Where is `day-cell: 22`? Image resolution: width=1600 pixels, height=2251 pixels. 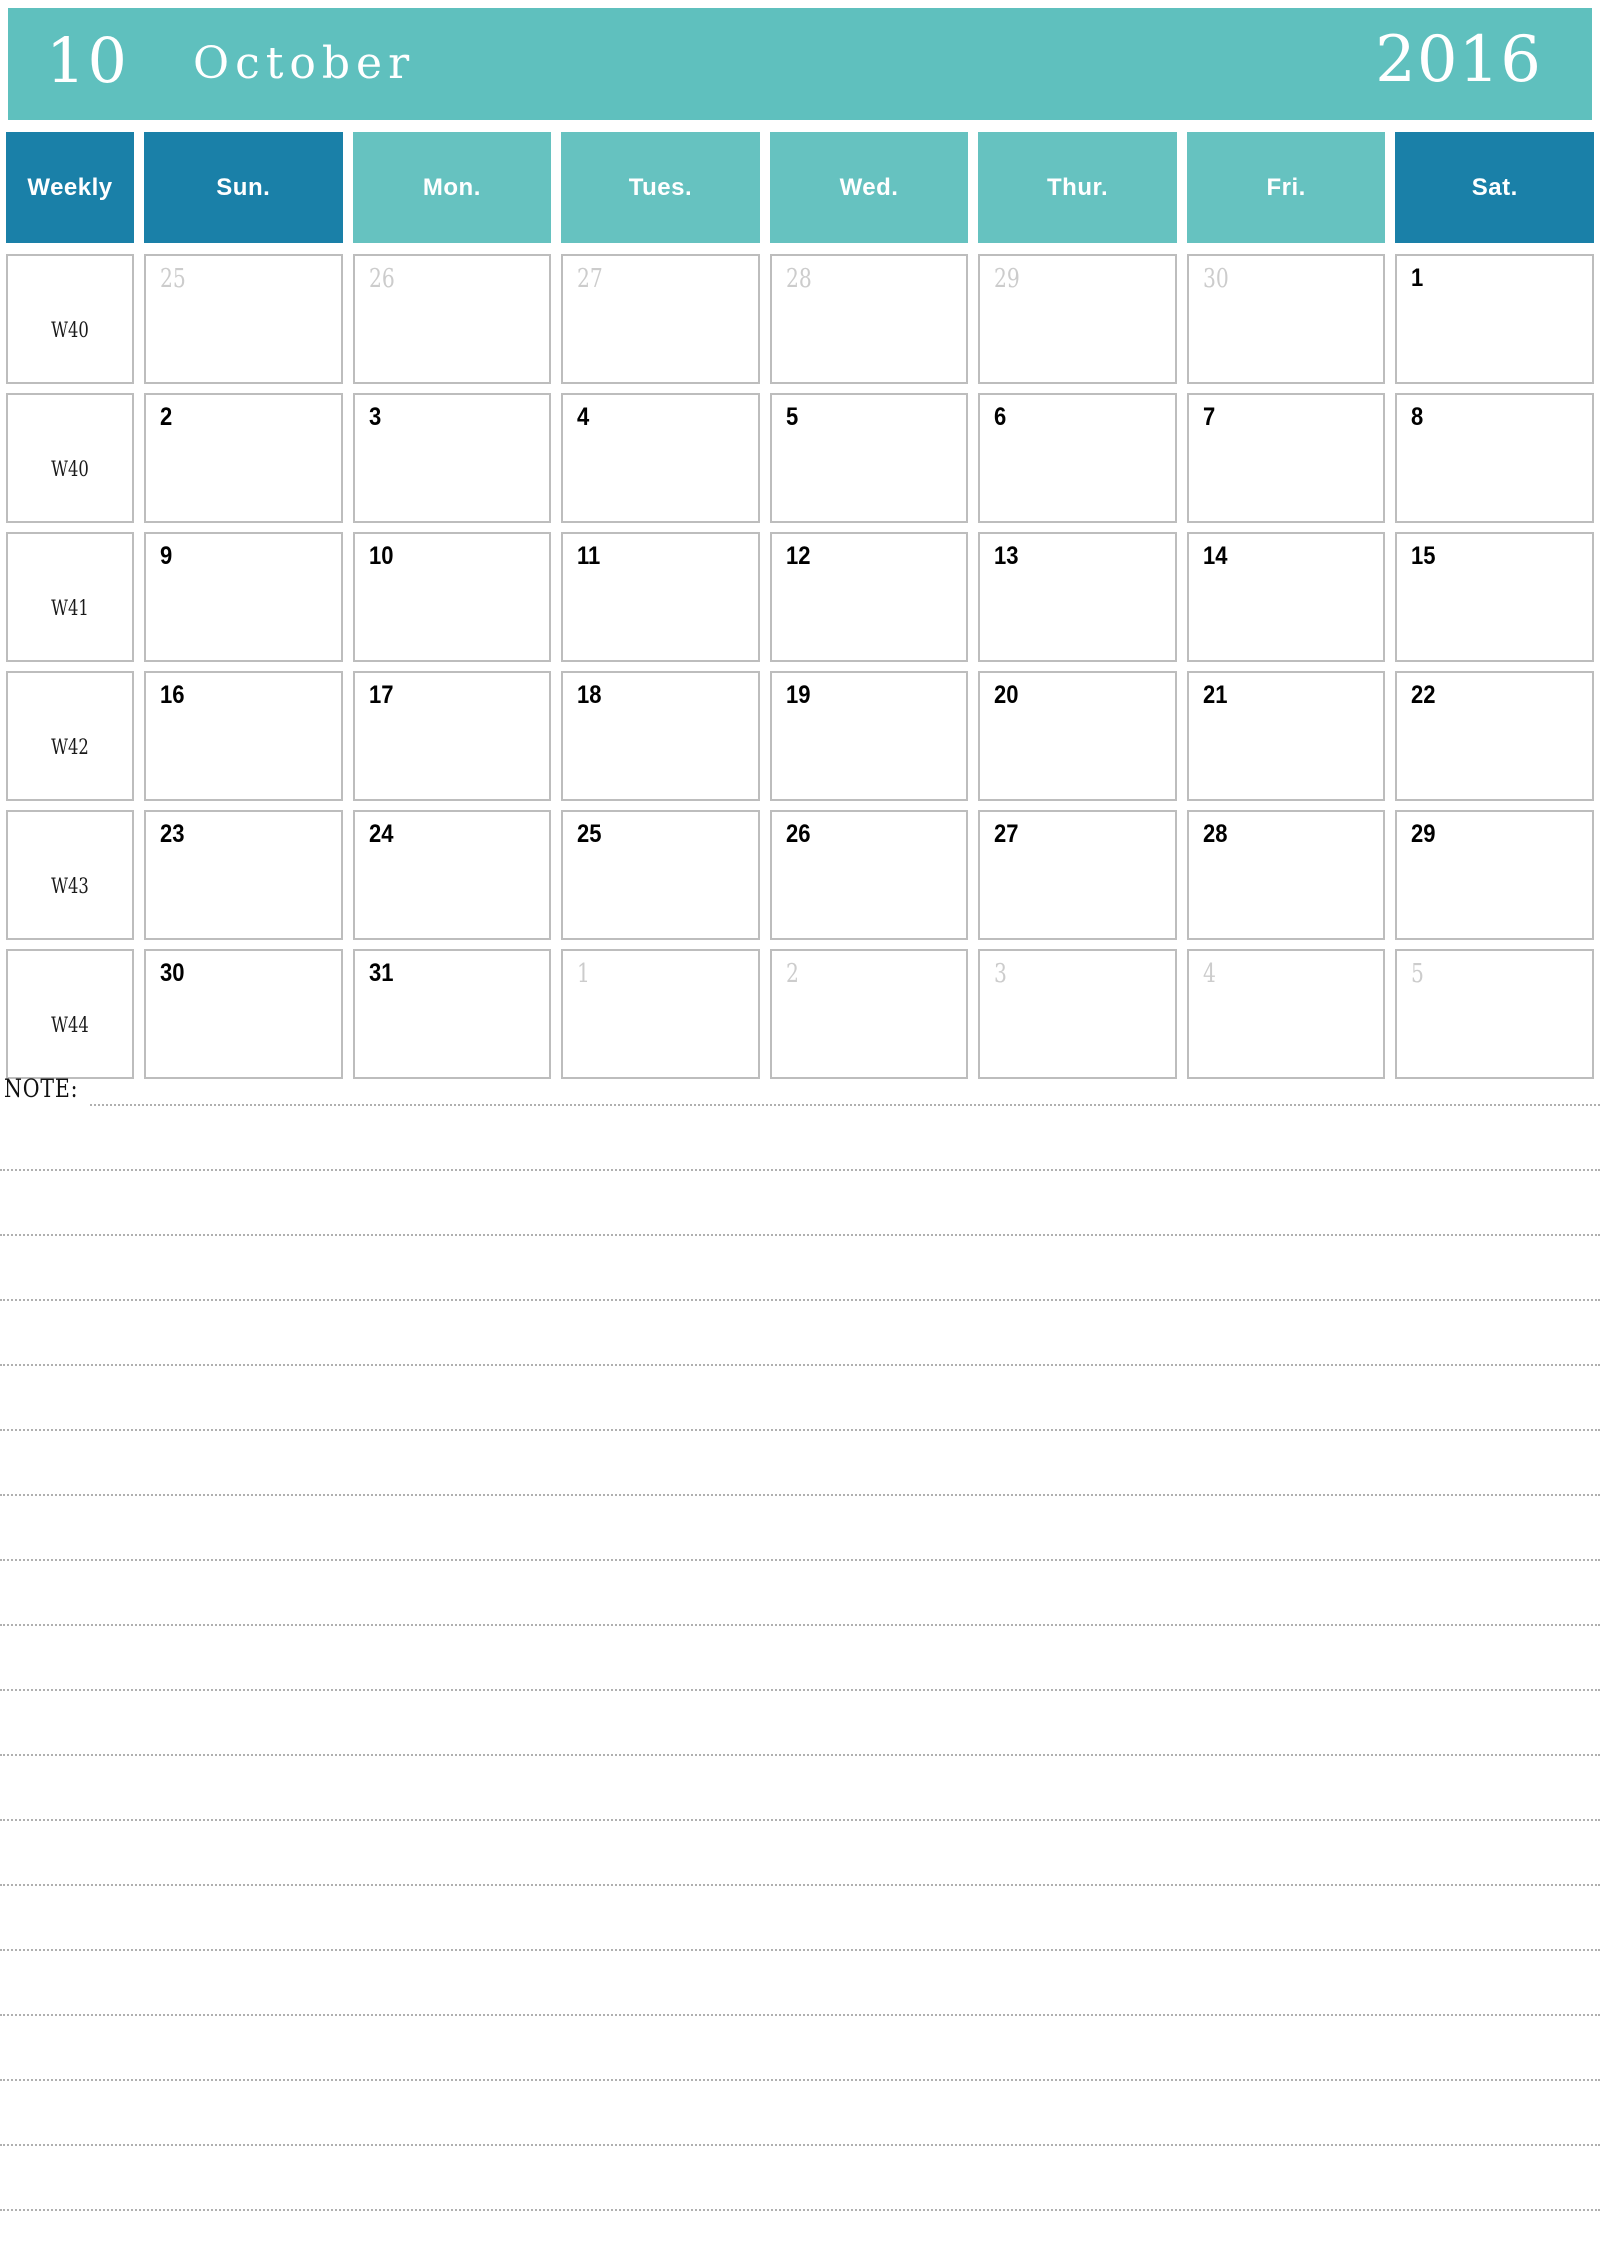
day-cell: 22 is located at coordinates (1495, 736).